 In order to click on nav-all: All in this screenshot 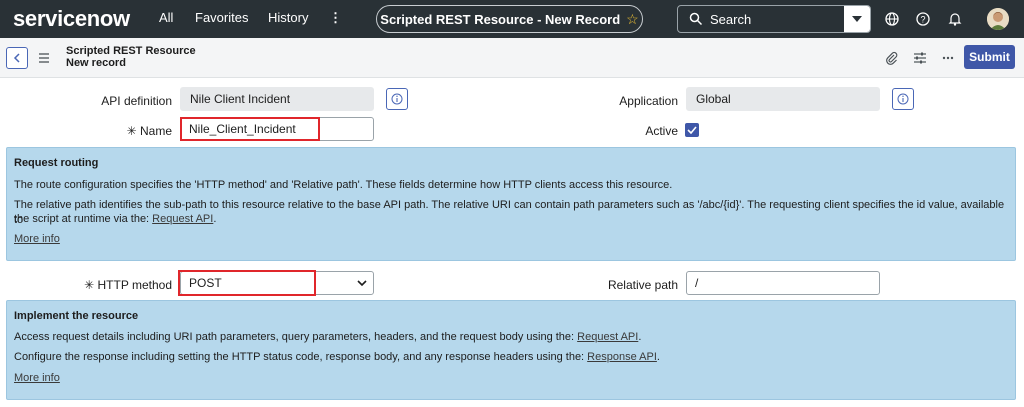, I will do `click(166, 17)`.